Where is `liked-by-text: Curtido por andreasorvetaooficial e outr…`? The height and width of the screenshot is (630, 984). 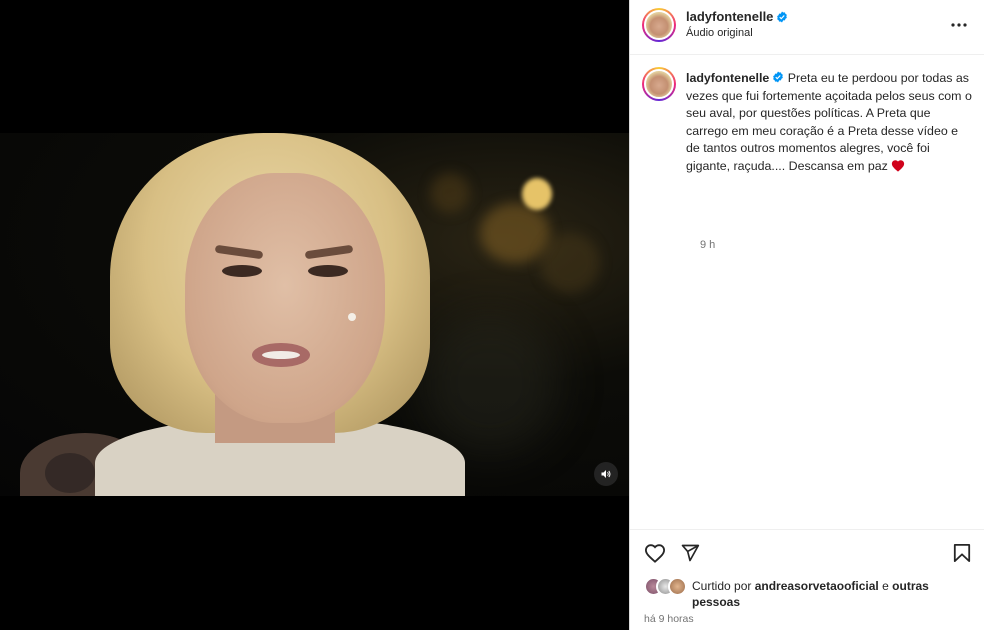
liked-by-text: Curtido por andreasorvetaooficial e outr… is located at coordinates (810, 594).